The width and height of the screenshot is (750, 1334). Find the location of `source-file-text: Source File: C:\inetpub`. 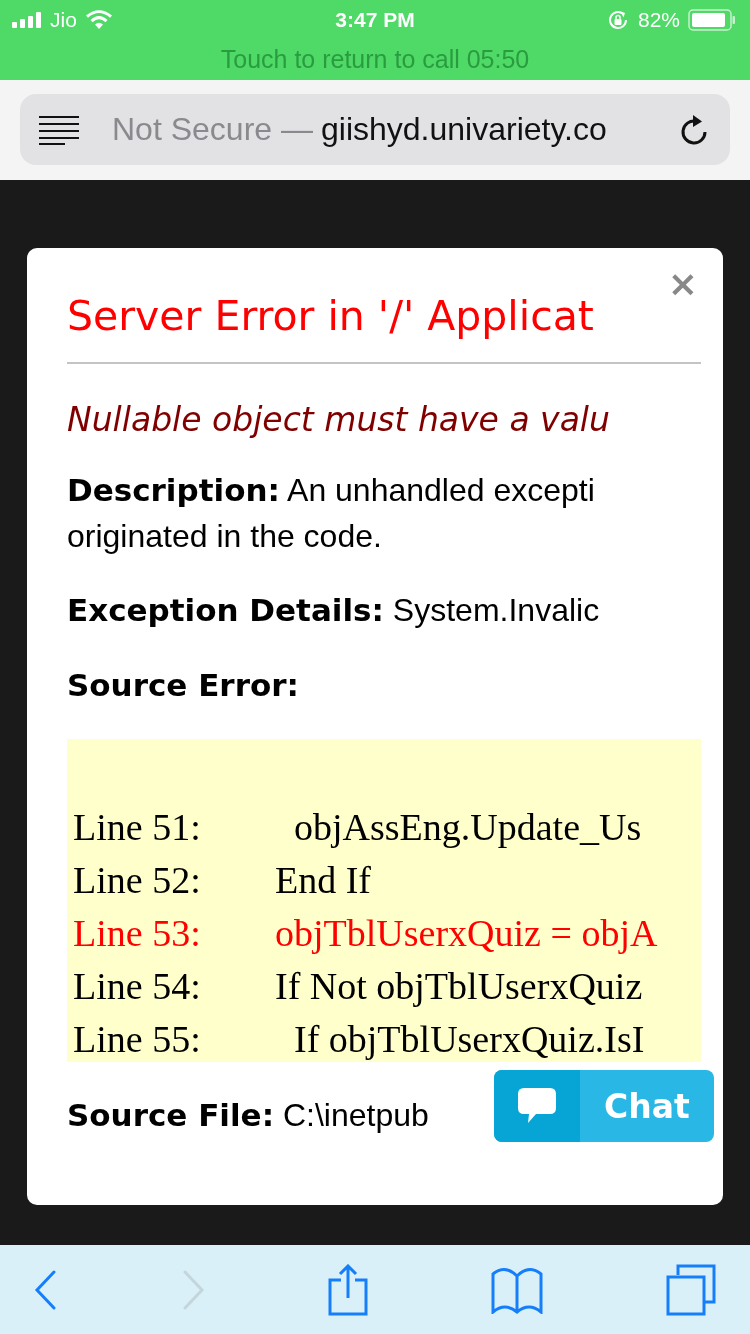

source-file-text: Source File: C:\inetpub is located at coordinates (248, 1115).